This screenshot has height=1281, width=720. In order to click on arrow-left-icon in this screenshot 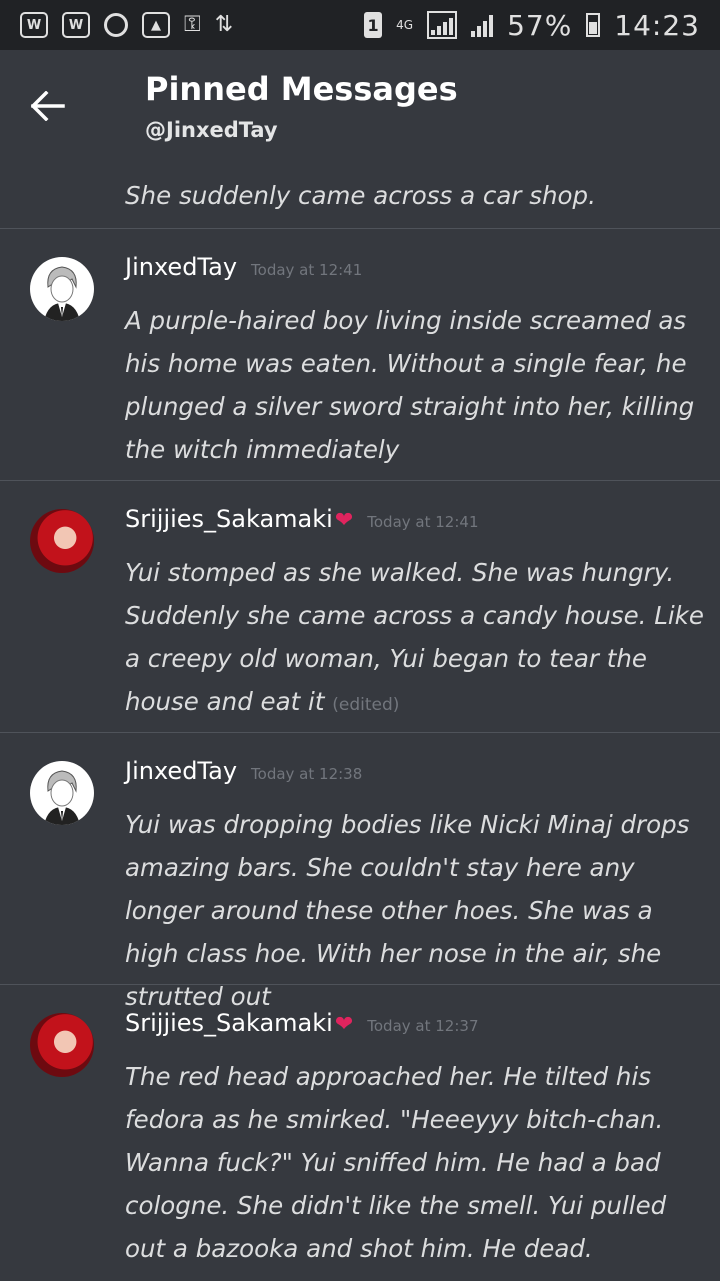, I will do `click(48, 106)`.